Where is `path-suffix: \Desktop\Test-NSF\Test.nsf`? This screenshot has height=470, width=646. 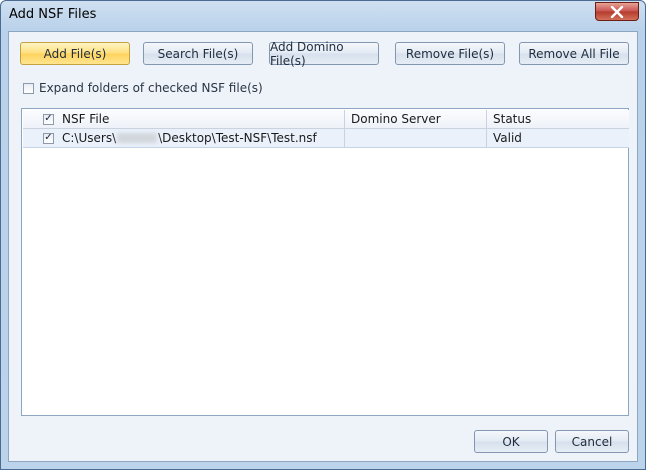
path-suffix: \Desktop\Test-NSF\Test.nsf is located at coordinates (237, 138).